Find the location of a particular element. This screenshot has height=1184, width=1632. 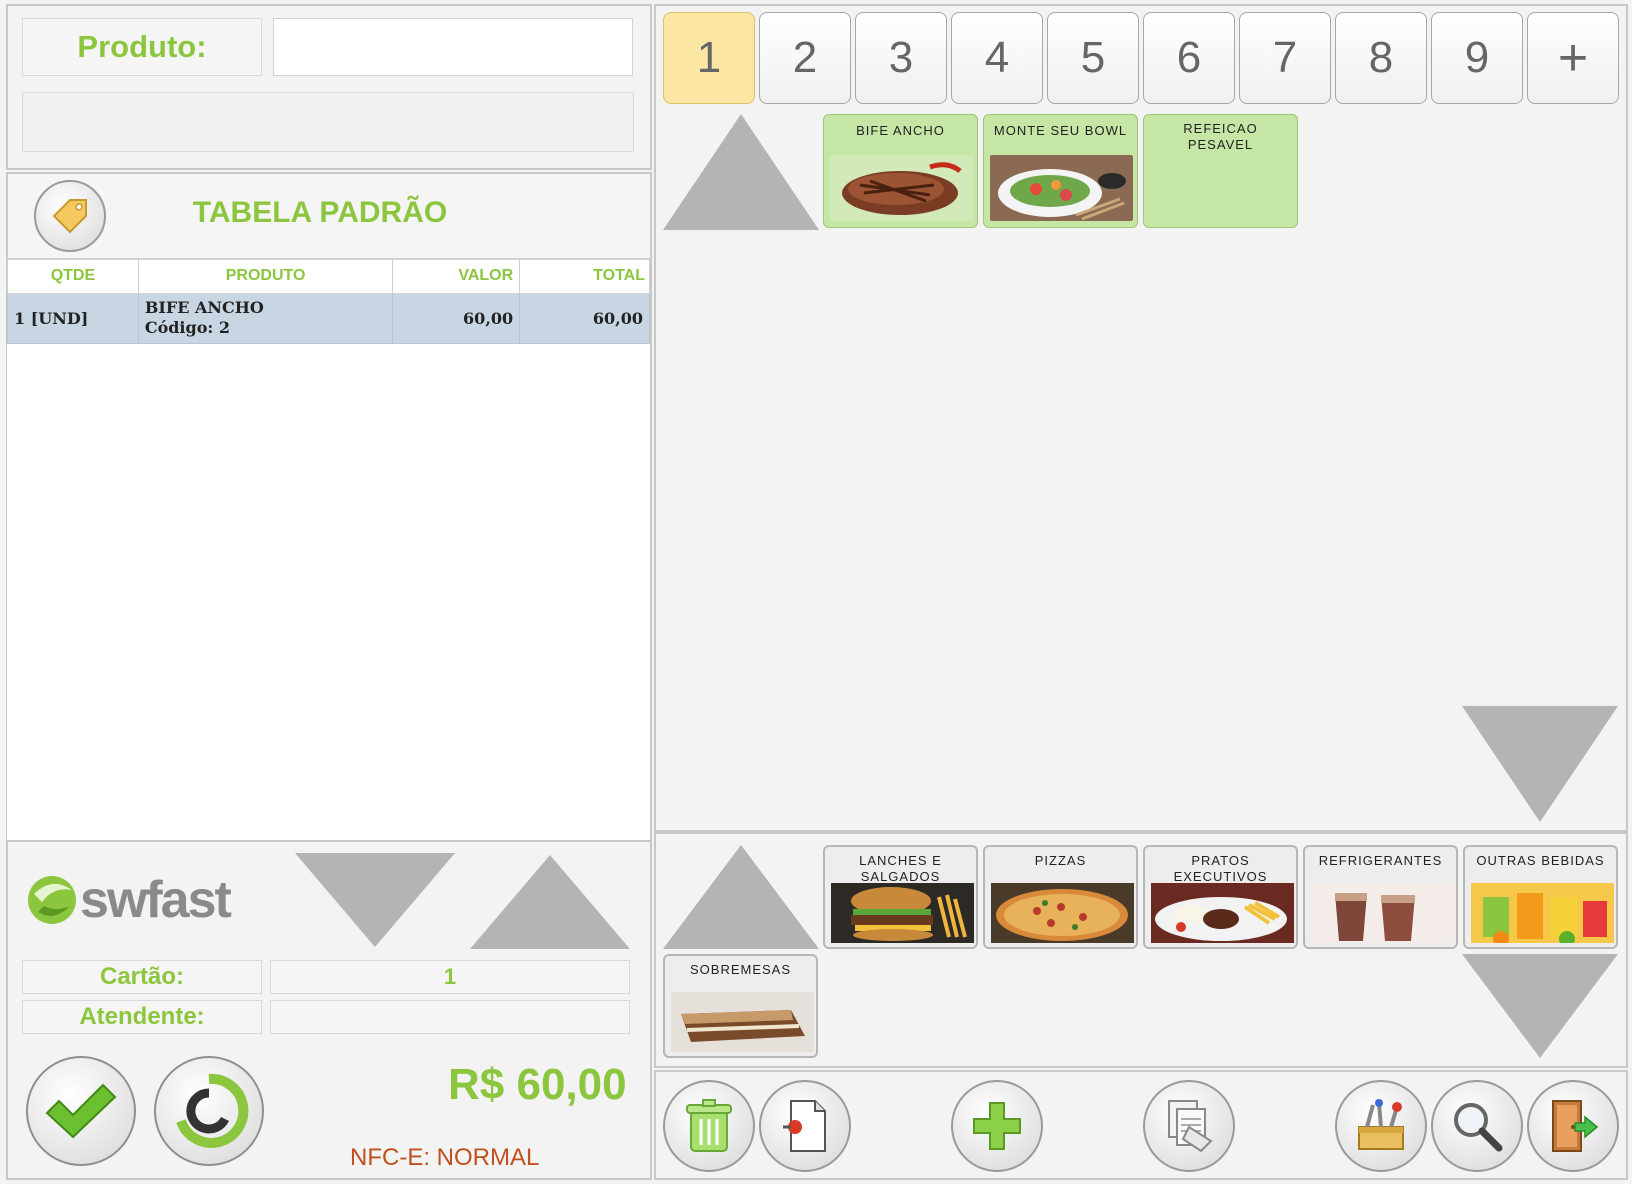

refresh-swirl-icon is located at coordinates (212, 1110).